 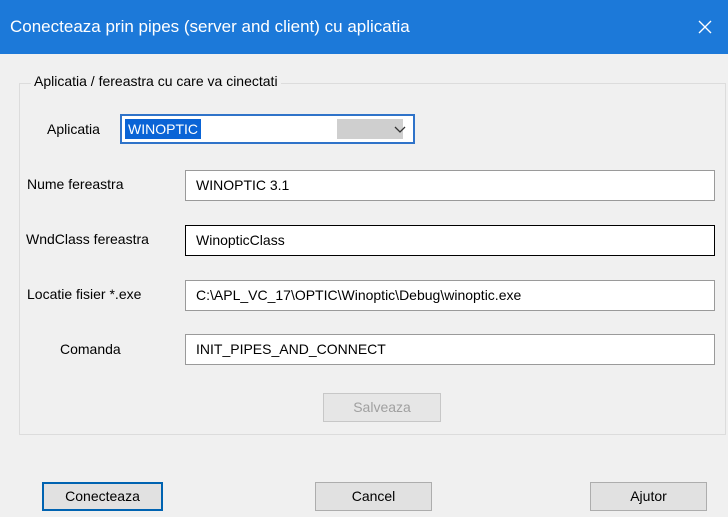 What do you see at coordinates (73, 129) in the screenshot?
I see `aplicatia-label: Aplicatia` at bounding box center [73, 129].